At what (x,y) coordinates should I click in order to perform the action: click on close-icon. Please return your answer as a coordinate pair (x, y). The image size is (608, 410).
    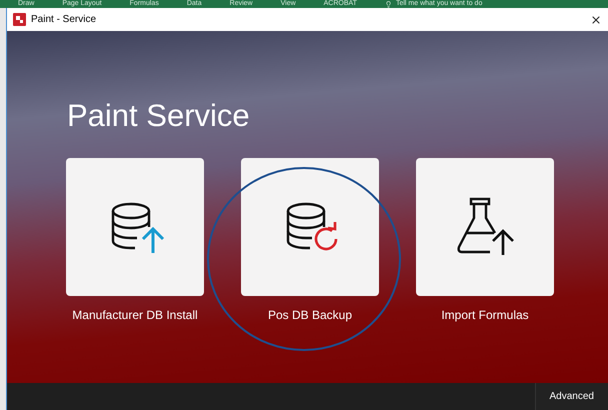
    Looking at the image, I should click on (596, 20).